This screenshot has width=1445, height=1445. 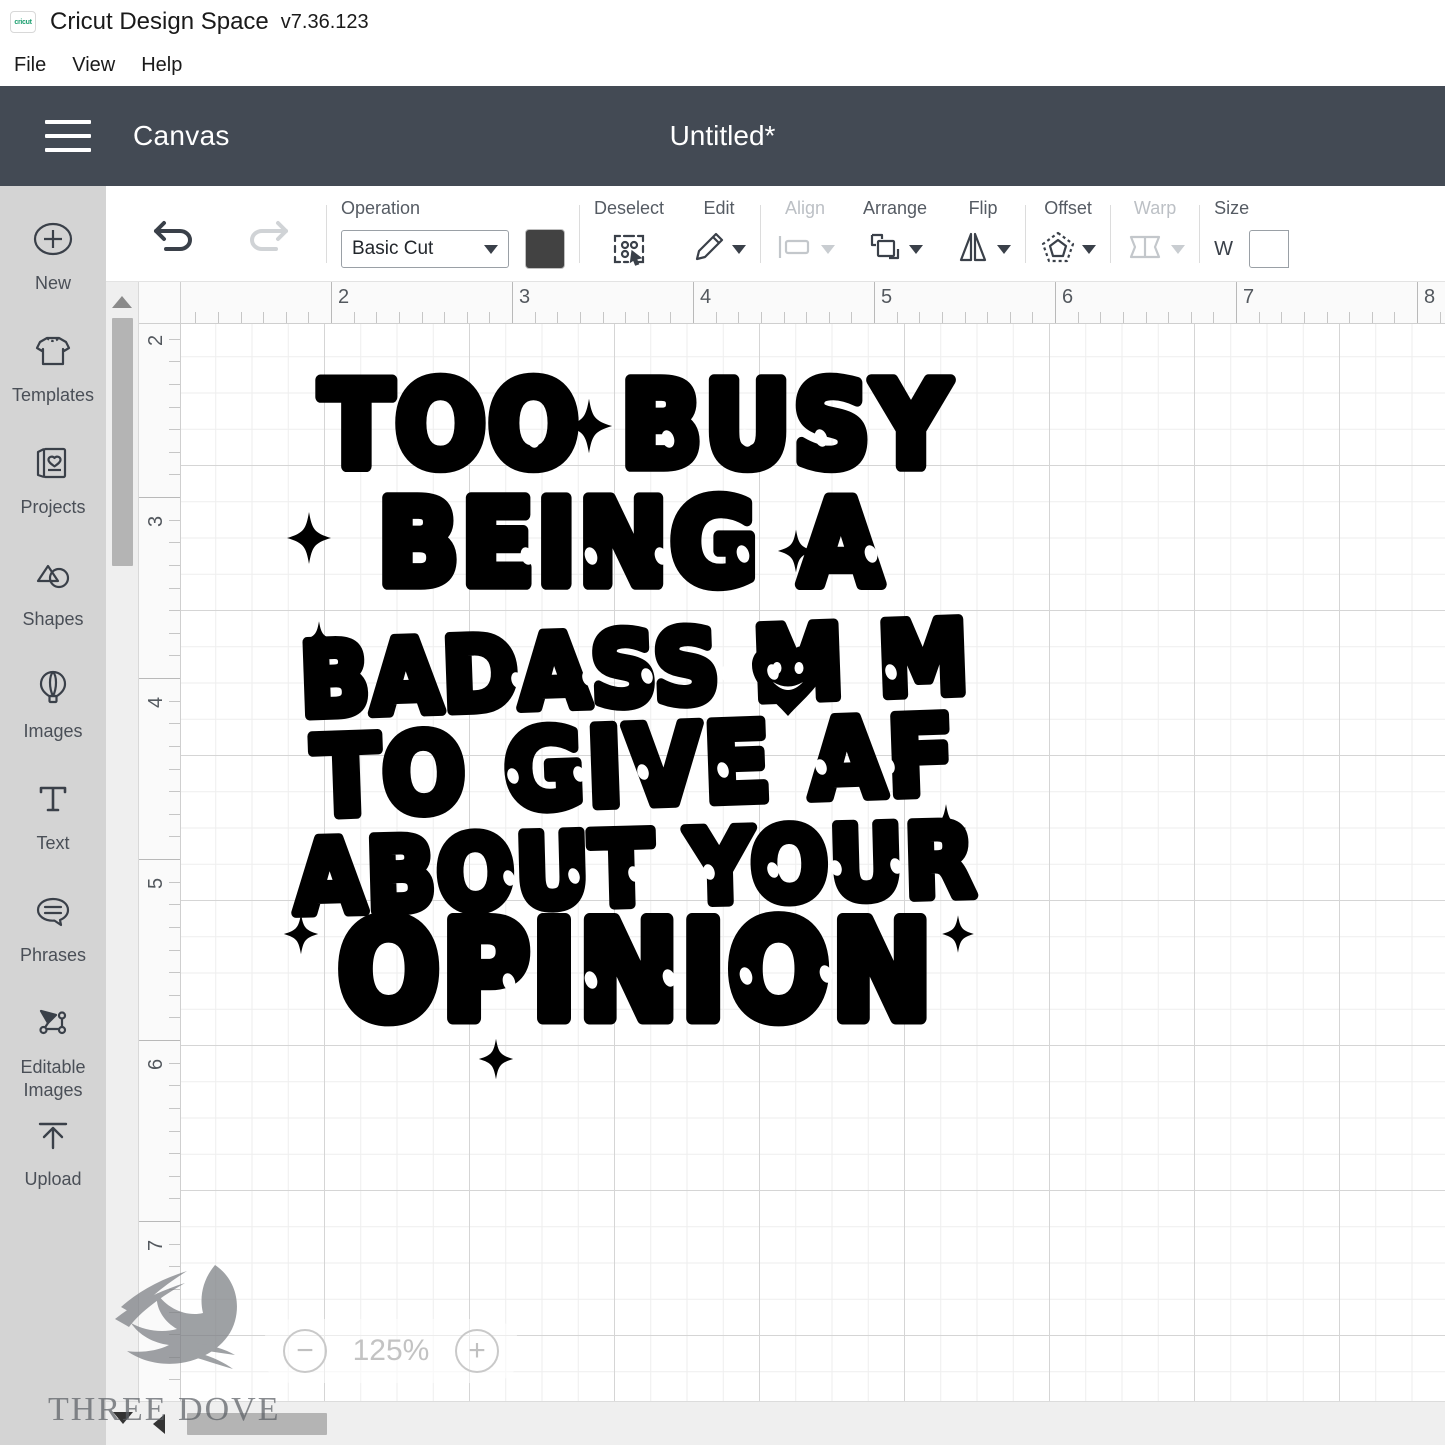 I want to click on sidebar-item-label: Text, so click(x=53, y=843).